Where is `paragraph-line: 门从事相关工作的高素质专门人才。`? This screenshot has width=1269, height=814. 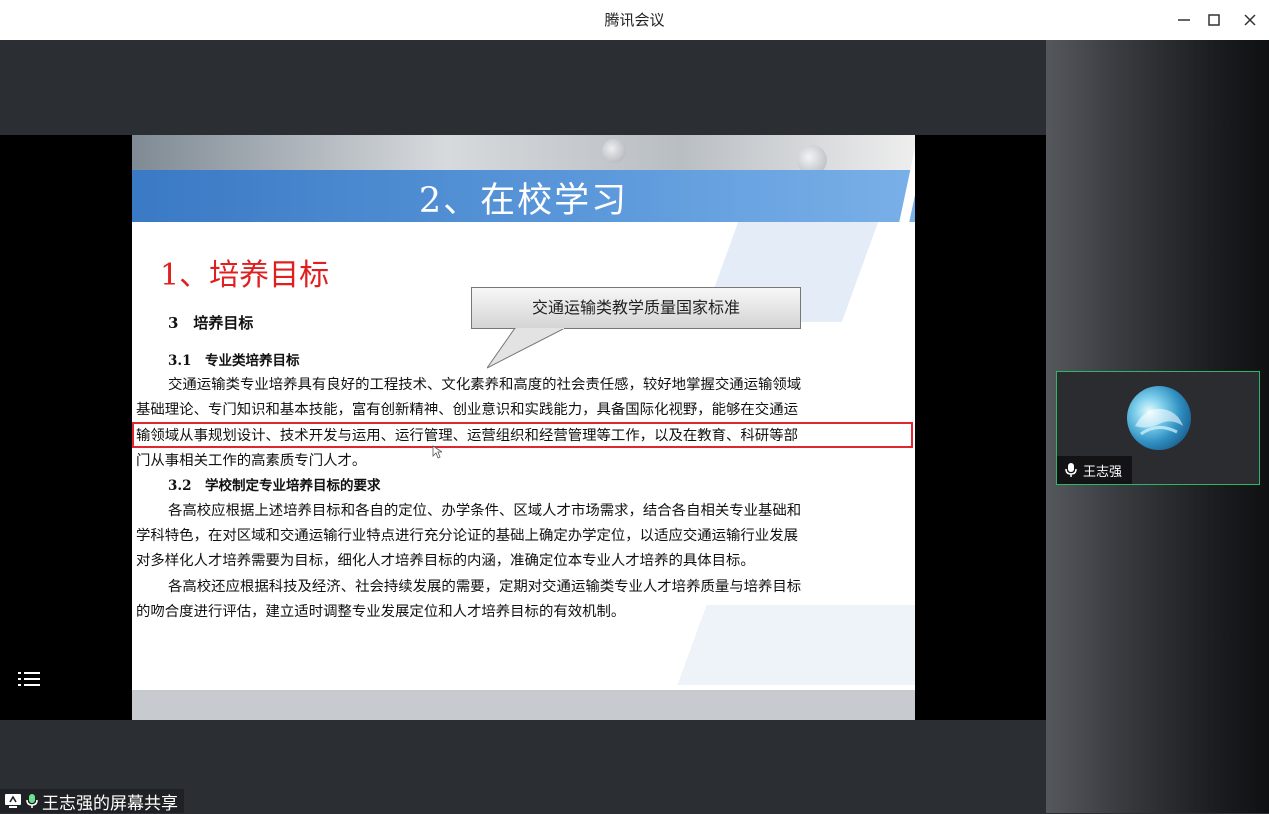
paragraph-line: 门从事相关工作的高素质专门人才。 is located at coordinates (251, 461).